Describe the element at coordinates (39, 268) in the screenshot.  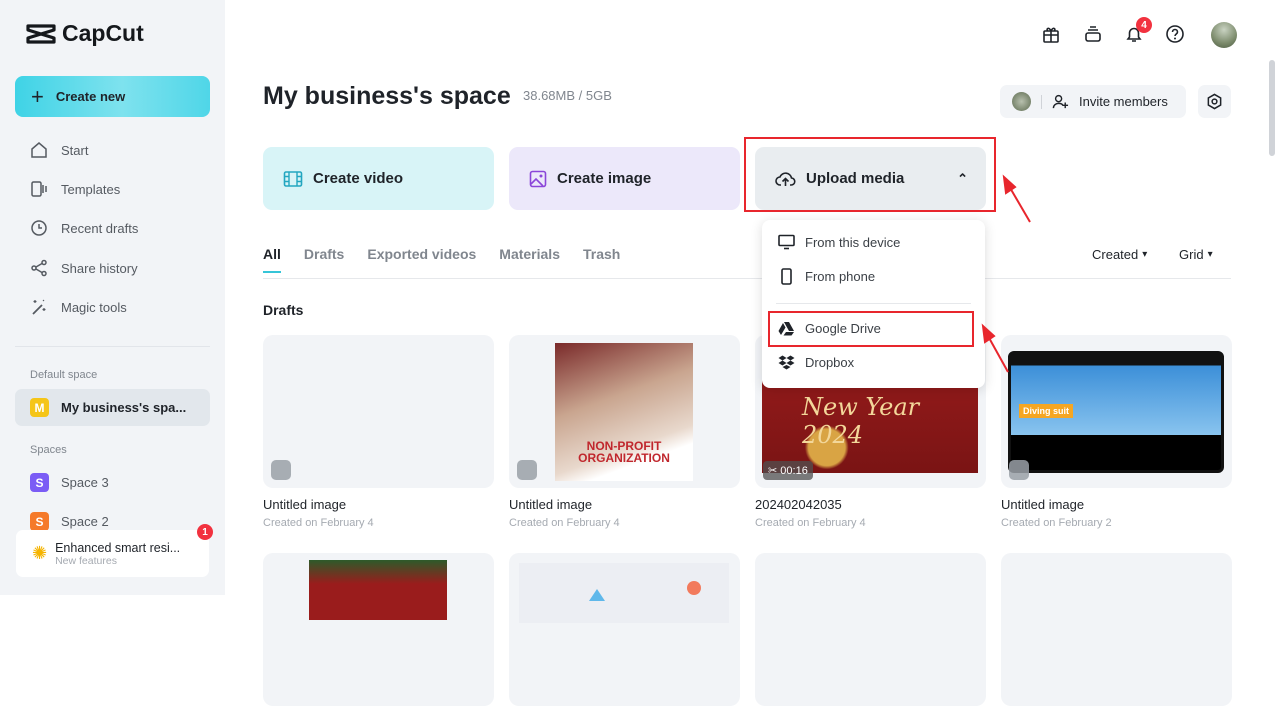
I see `share-icon` at that location.